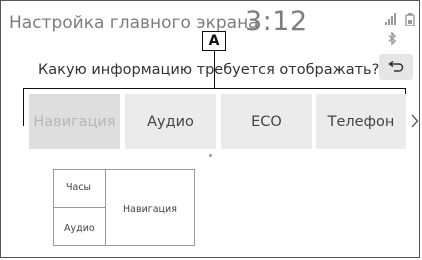 The width and height of the screenshot is (422, 260). Describe the element at coordinates (209, 70) in the screenshot. I see `prompt-question: Какую информацию требуется отображать?` at that location.